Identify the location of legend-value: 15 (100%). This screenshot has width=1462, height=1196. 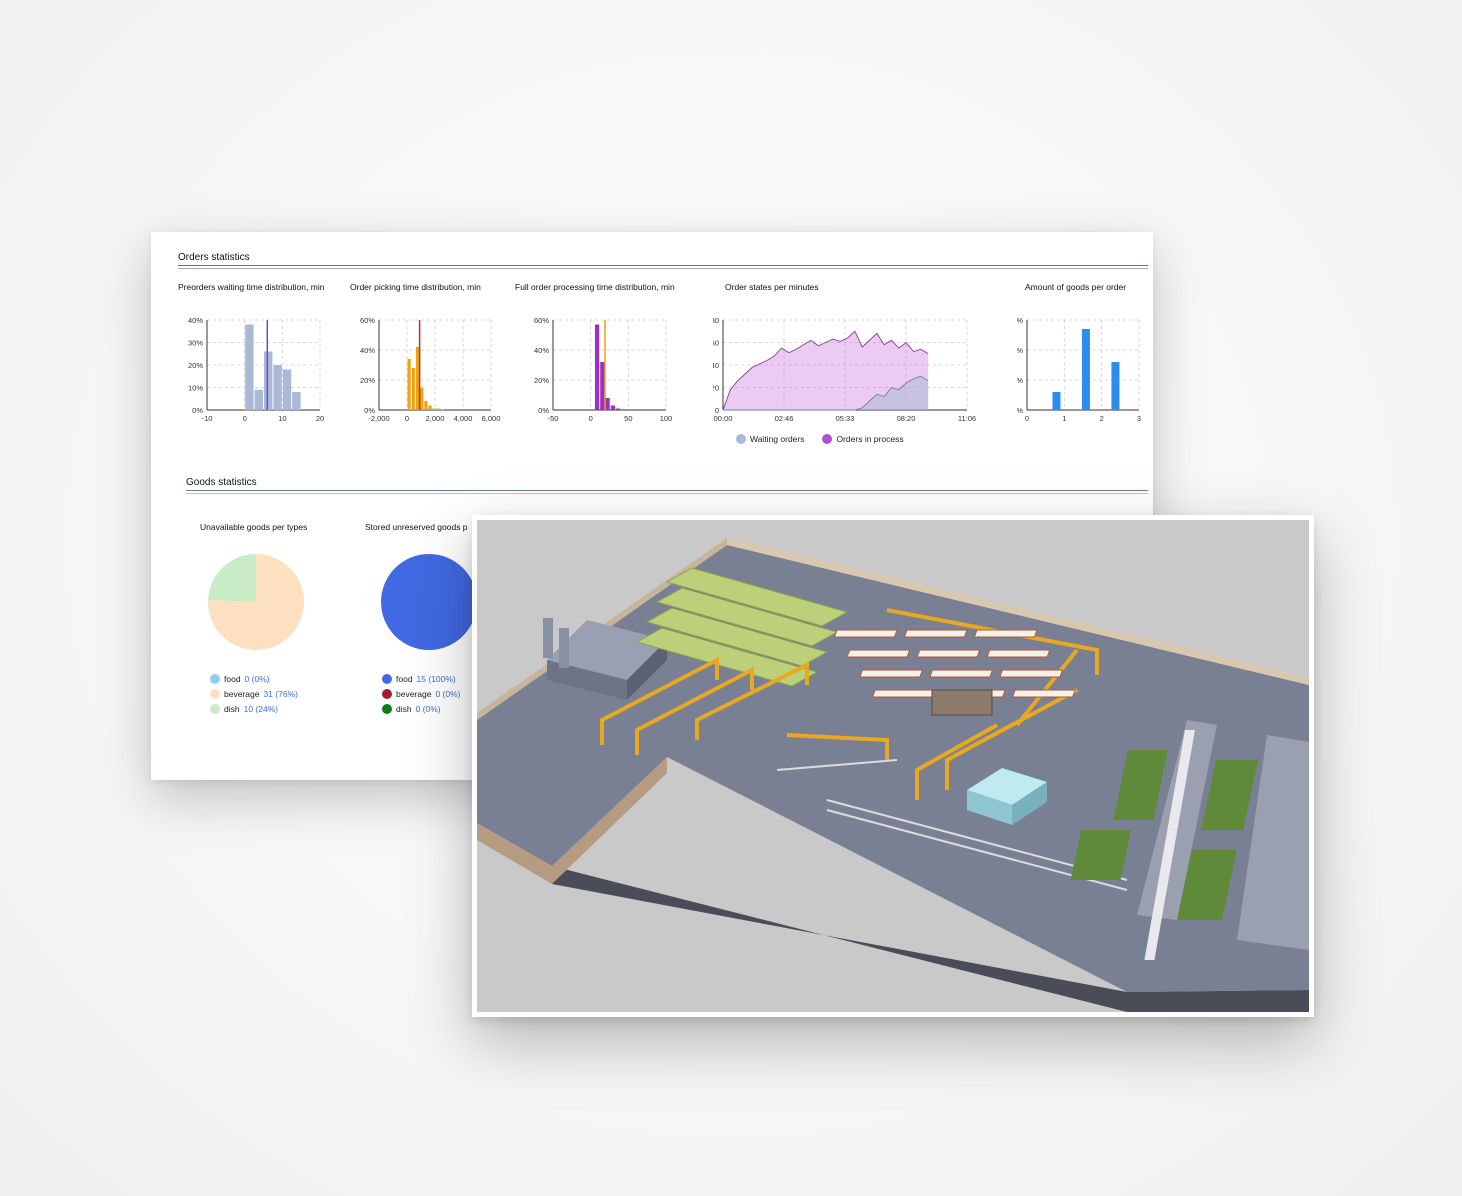
(436, 678).